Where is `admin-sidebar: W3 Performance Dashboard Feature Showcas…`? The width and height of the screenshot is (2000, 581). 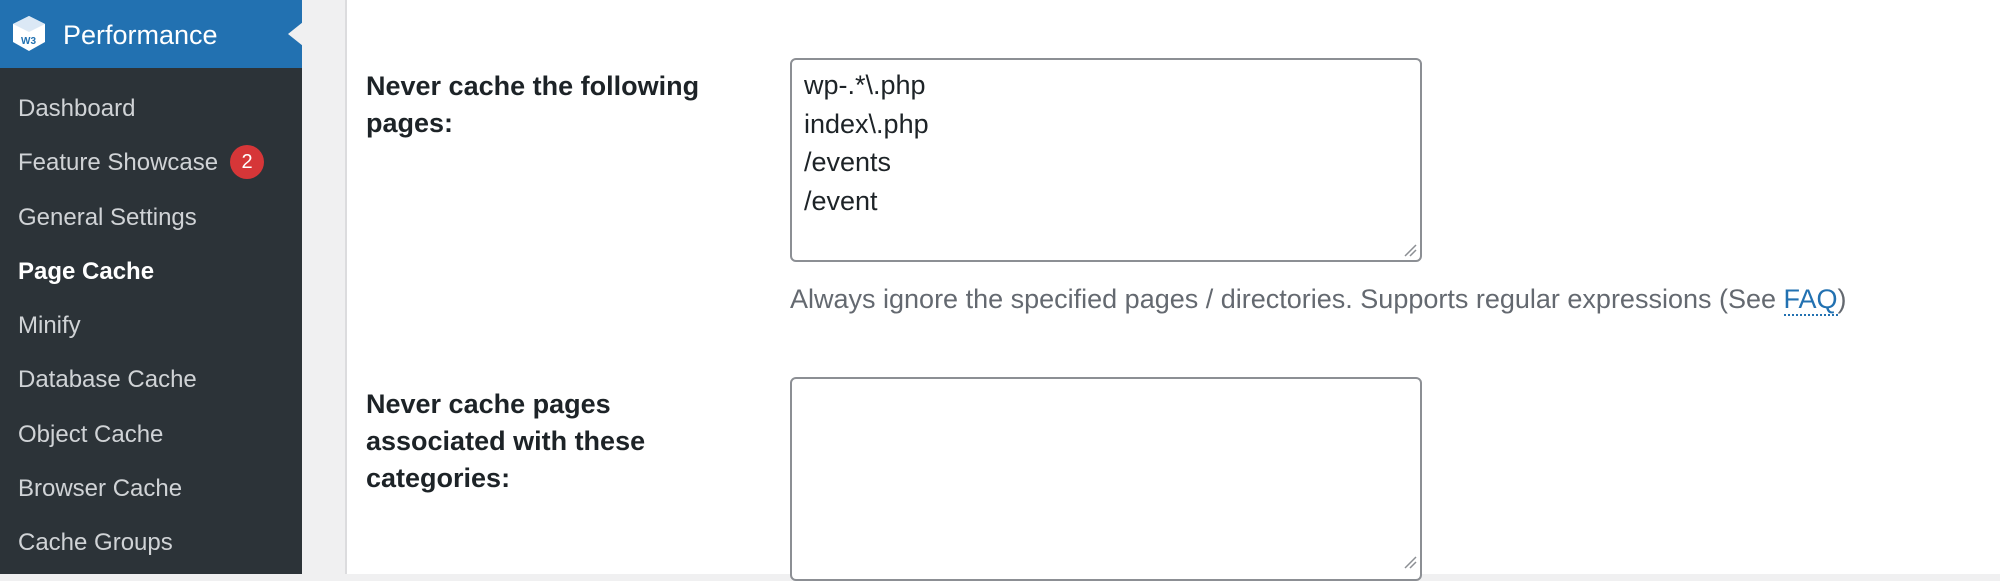 admin-sidebar: W3 Performance Dashboard Feature Showcas… is located at coordinates (151, 287).